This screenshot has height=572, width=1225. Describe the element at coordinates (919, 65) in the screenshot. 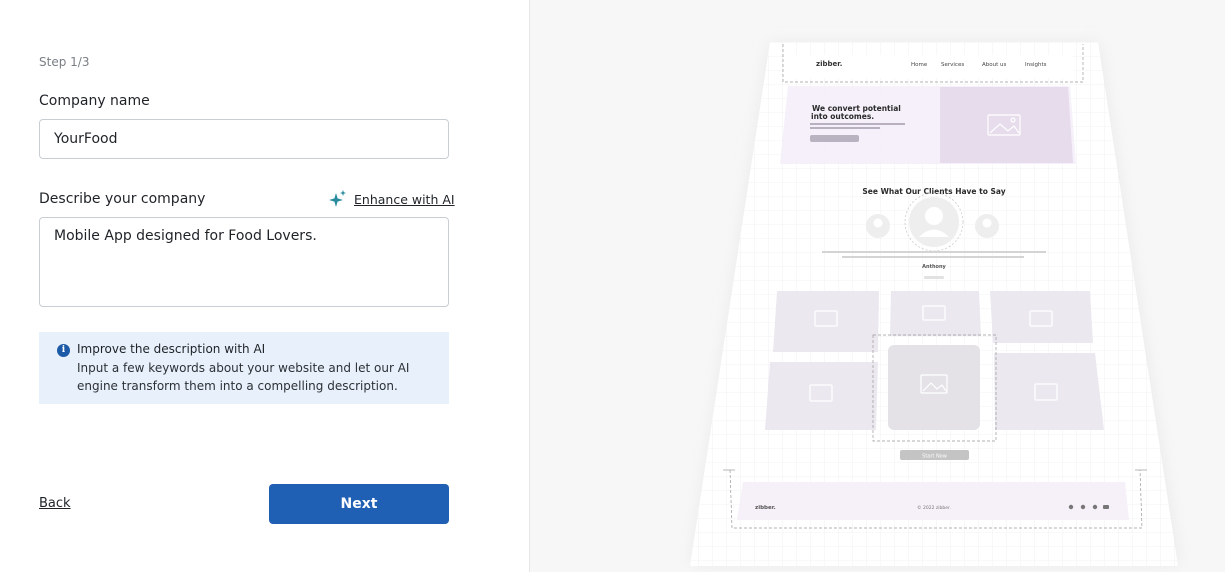

I see `preview-nav-home: Home` at that location.